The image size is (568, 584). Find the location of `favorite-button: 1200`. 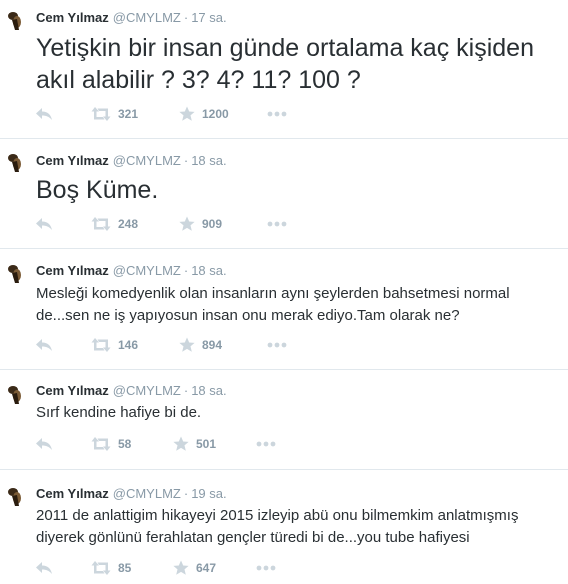

favorite-button: 1200 is located at coordinates (204, 114).